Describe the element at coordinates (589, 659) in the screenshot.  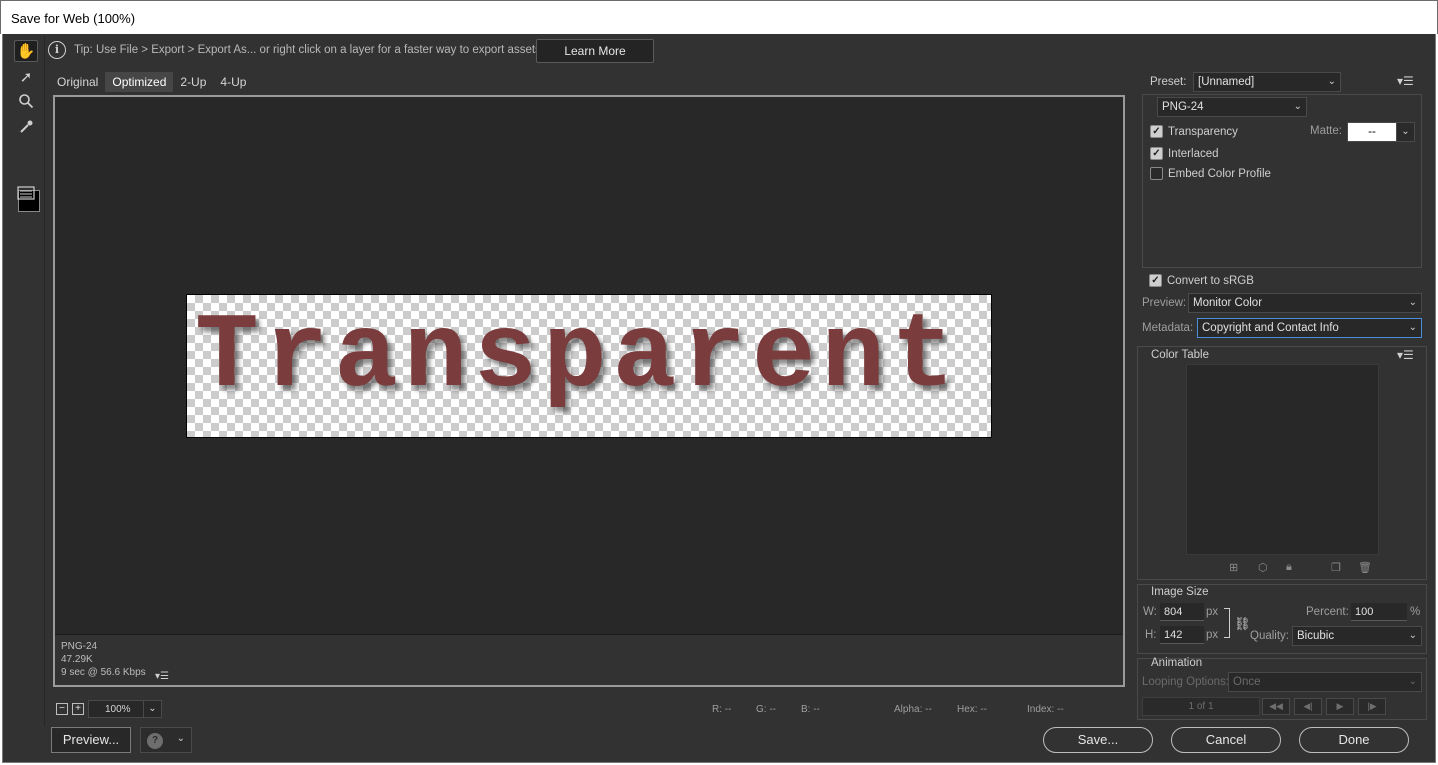
I see `optimization-info: PNG-24 47.29K 9 sec @ 56.6 Kbps ▾☰` at that location.